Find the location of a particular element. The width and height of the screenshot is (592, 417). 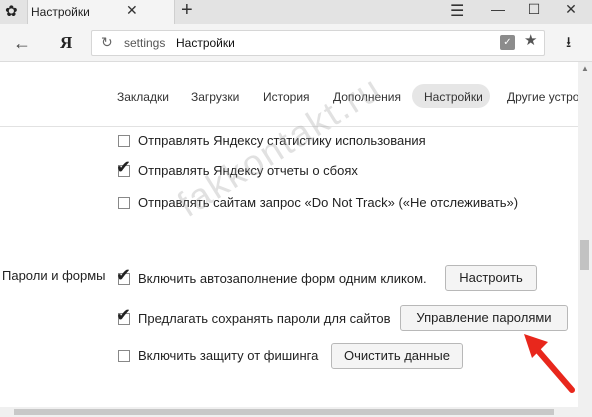

red-arrow-icon is located at coordinates (549, 363).